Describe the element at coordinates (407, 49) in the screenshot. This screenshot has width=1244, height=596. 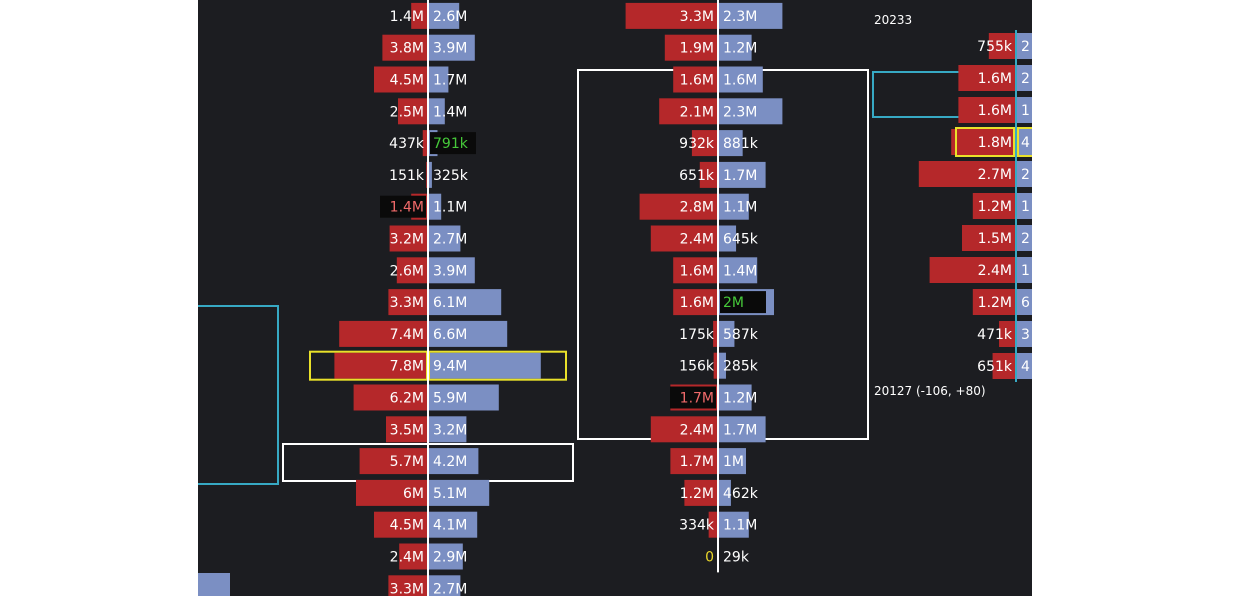
I see `sell-volume-label: 3.8M` at that location.